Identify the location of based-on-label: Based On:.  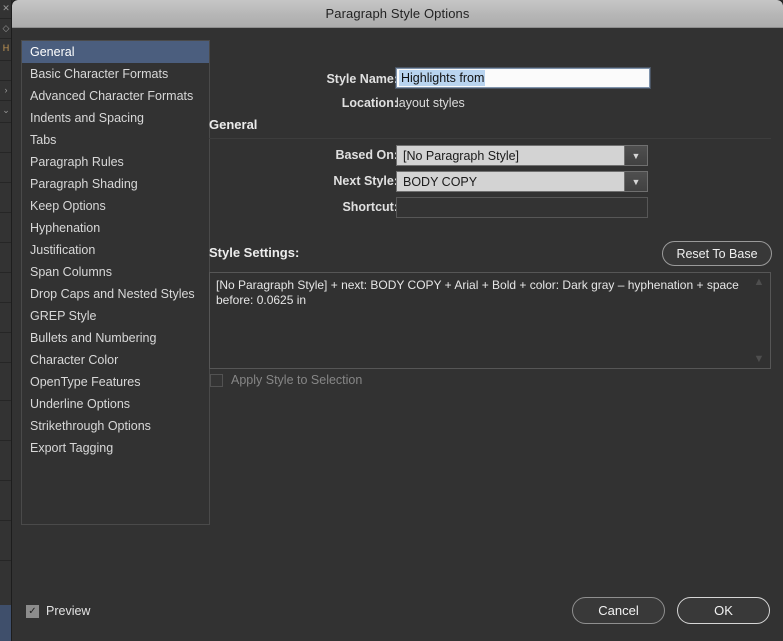
(366, 155).